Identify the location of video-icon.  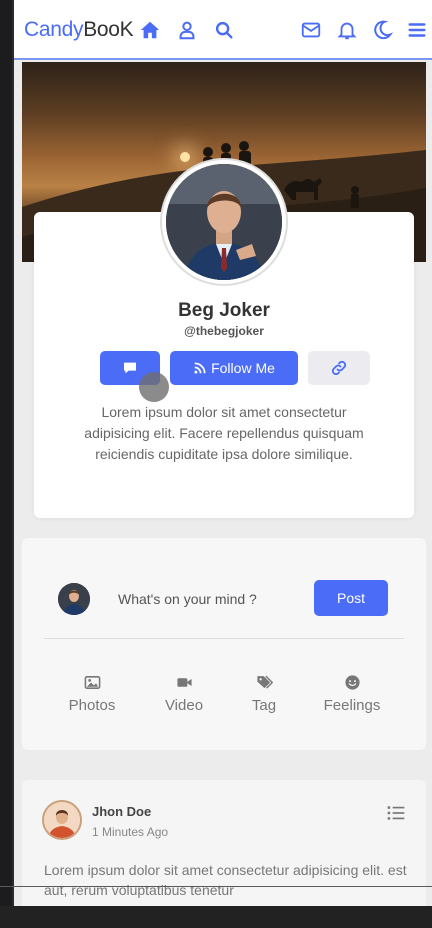
(184, 682).